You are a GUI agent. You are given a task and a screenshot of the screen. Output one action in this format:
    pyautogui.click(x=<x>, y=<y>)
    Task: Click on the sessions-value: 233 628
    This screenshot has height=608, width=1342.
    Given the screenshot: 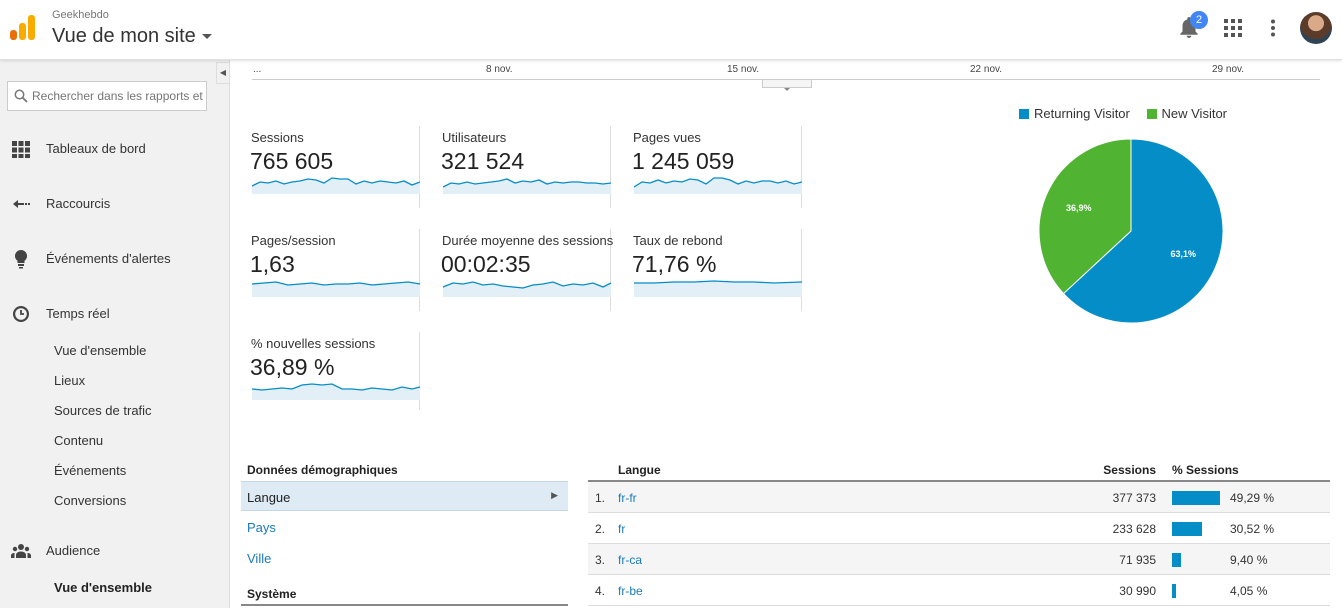 What is the action you would take?
    pyautogui.click(x=1134, y=529)
    